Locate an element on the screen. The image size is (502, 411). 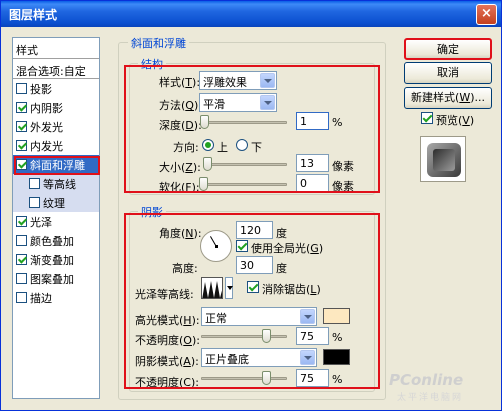
anti-aliased-label: 消除锯齿(L) is located at coordinates (291, 289).